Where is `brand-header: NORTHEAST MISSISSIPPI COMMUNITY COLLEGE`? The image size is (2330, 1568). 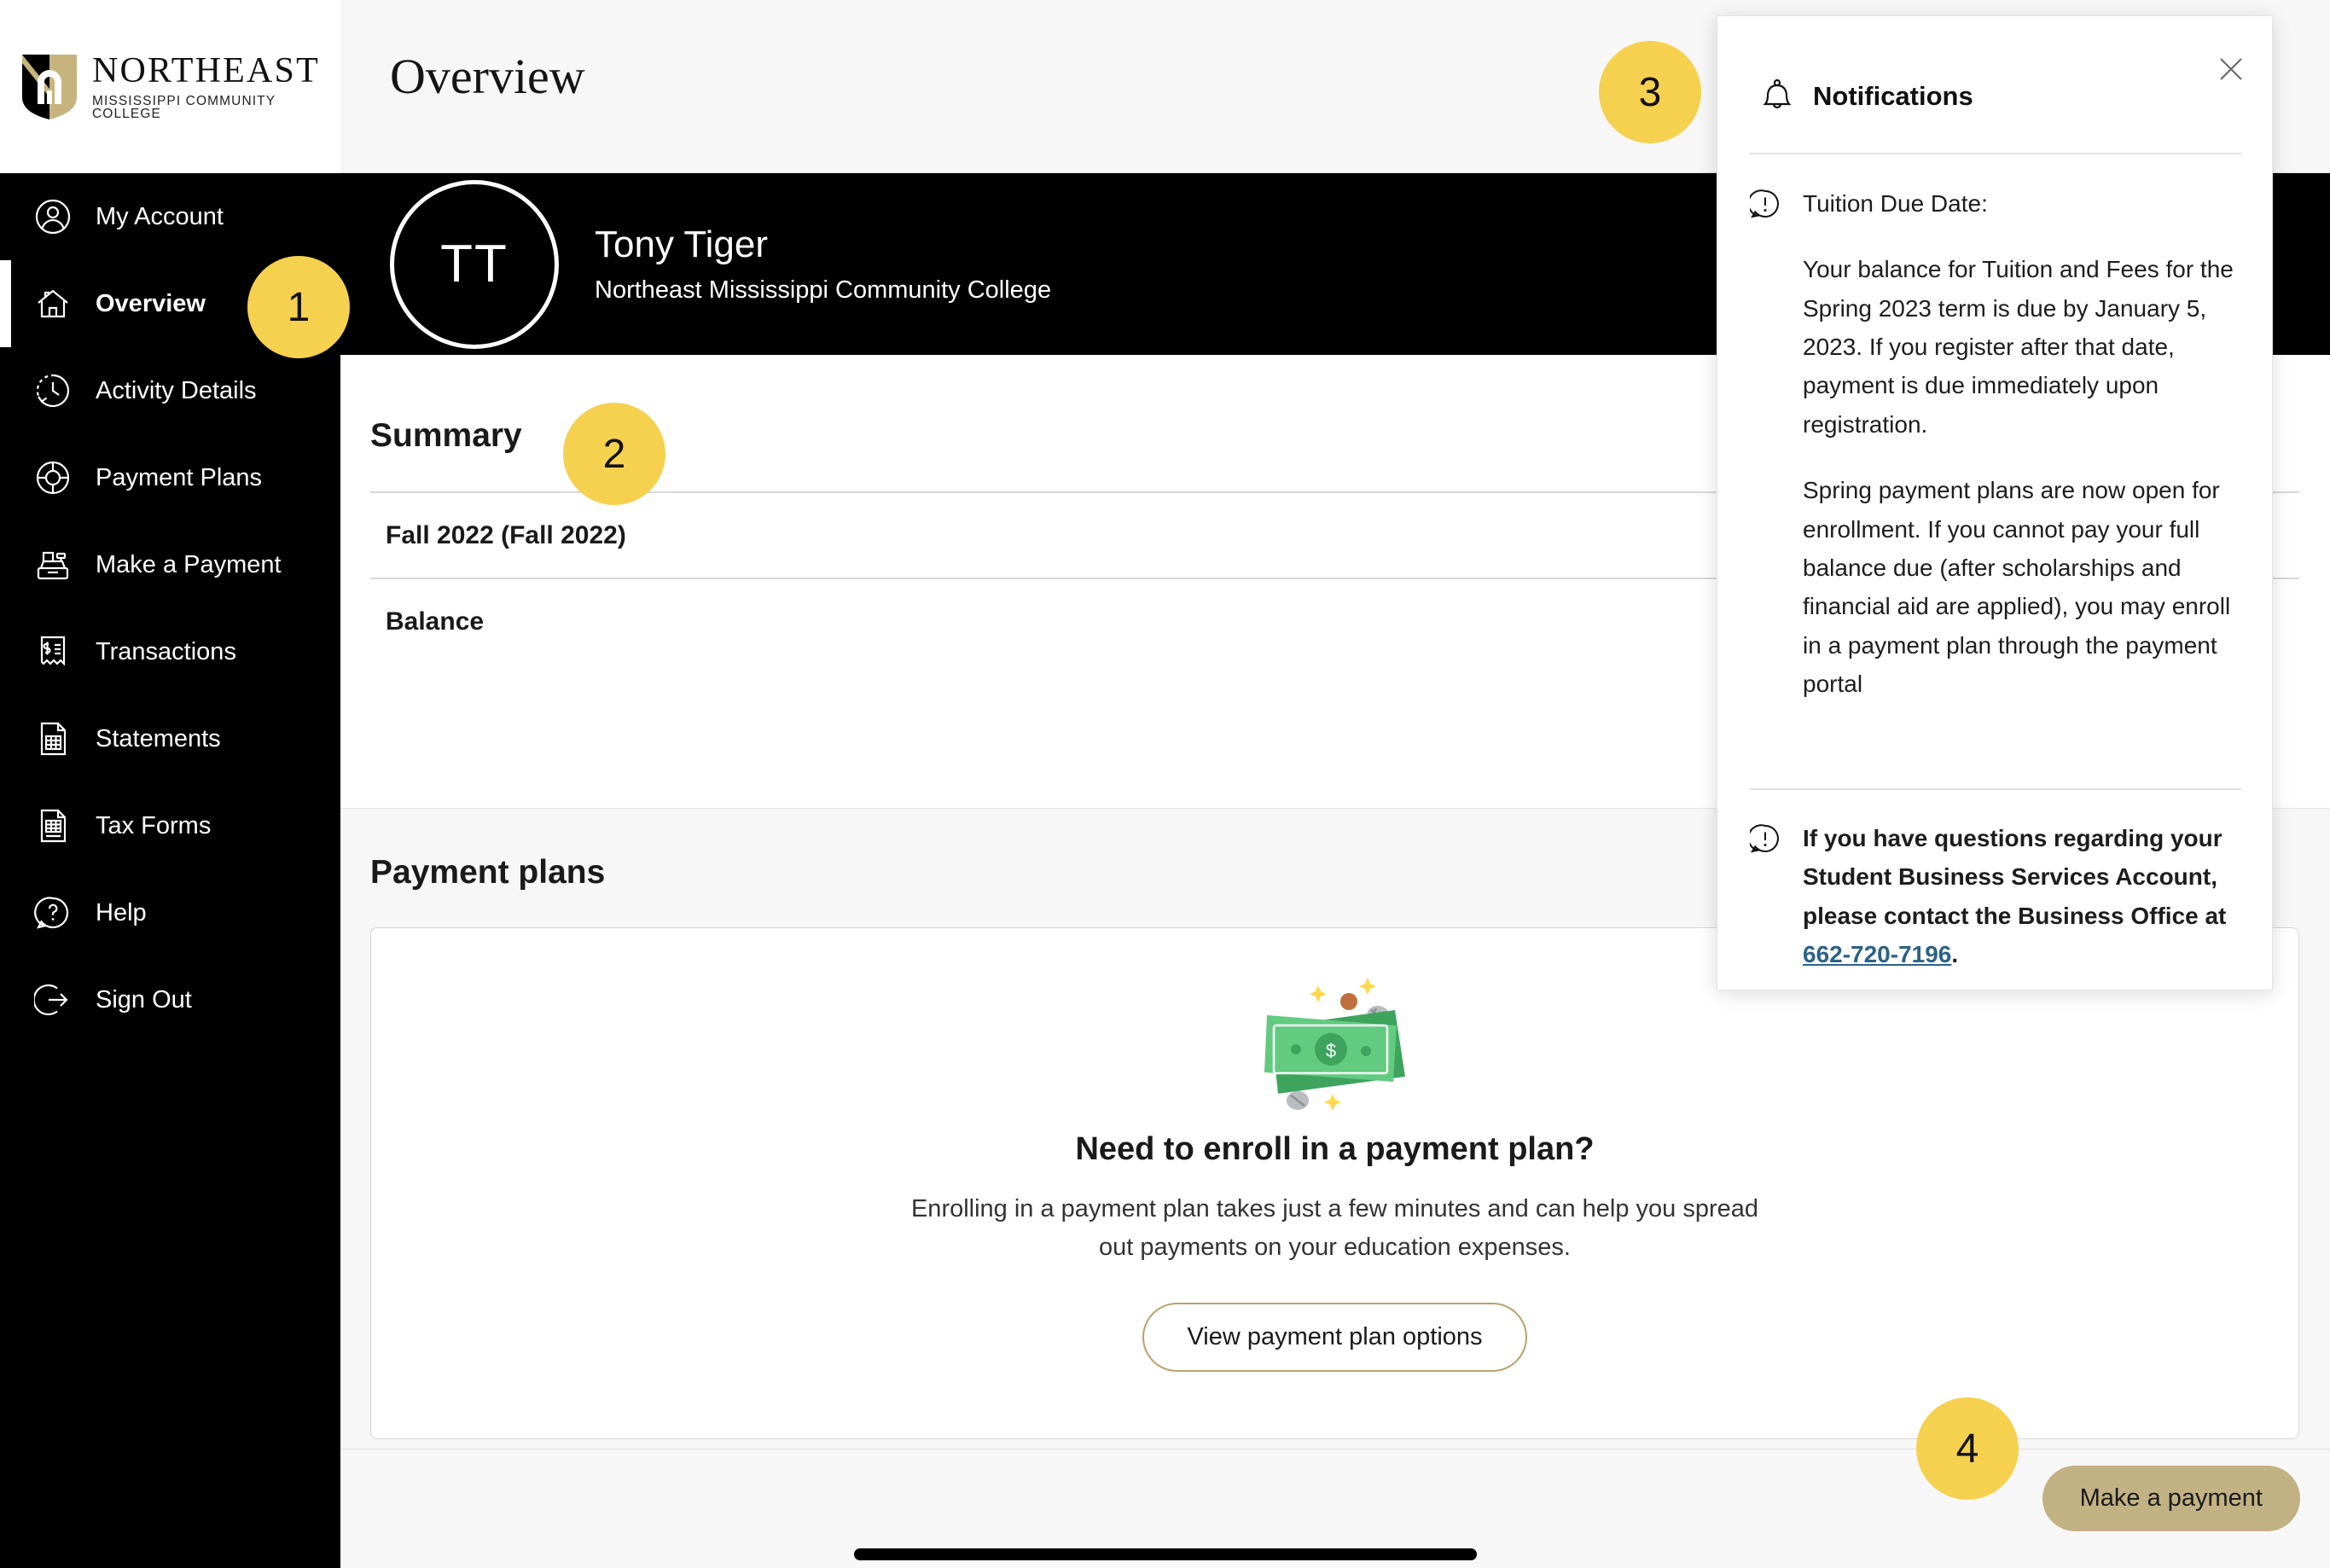
brand-header: NORTHEAST MISSISSIPPI COMMUNITY COLLEGE is located at coordinates (170, 86).